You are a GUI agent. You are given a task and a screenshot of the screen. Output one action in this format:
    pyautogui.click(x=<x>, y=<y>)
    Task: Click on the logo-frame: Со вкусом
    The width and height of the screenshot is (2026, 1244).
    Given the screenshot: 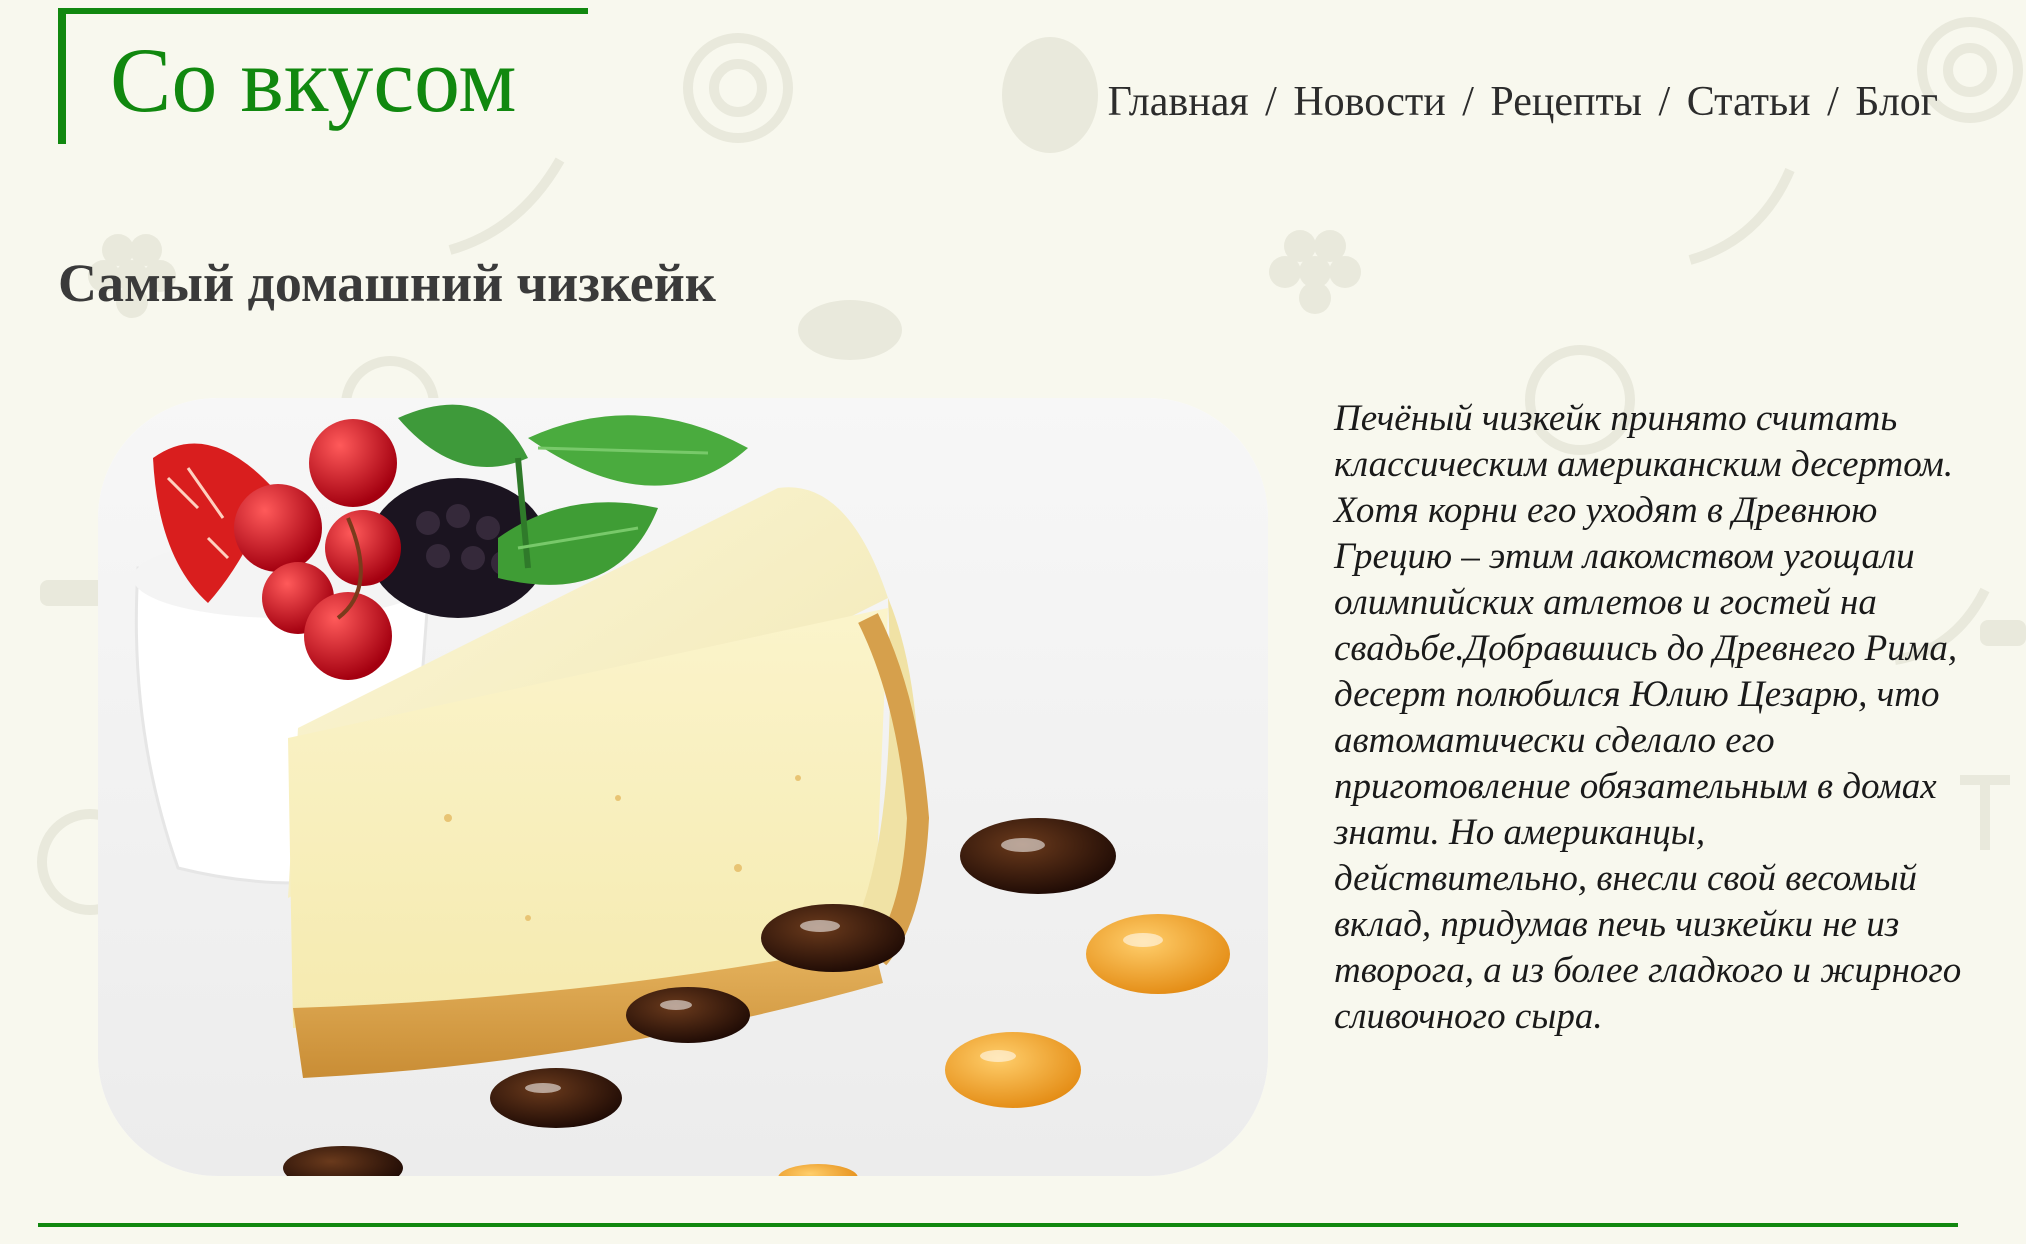 What is the action you would take?
    pyautogui.click(x=323, y=76)
    